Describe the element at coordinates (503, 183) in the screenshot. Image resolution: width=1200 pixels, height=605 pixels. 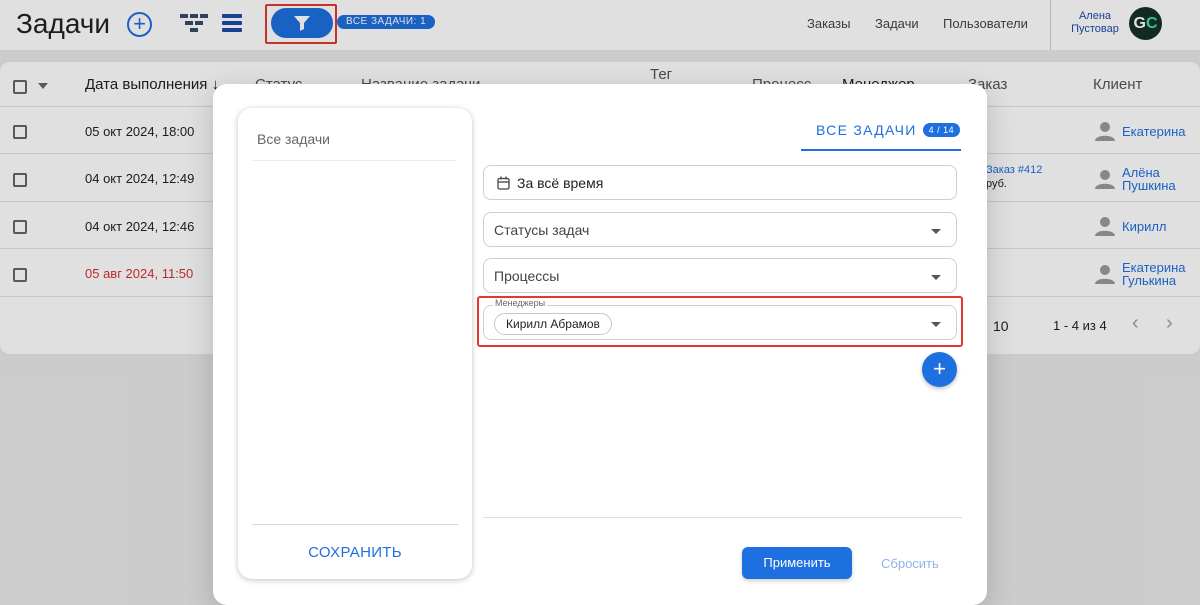
I see `calendar-icon` at that location.